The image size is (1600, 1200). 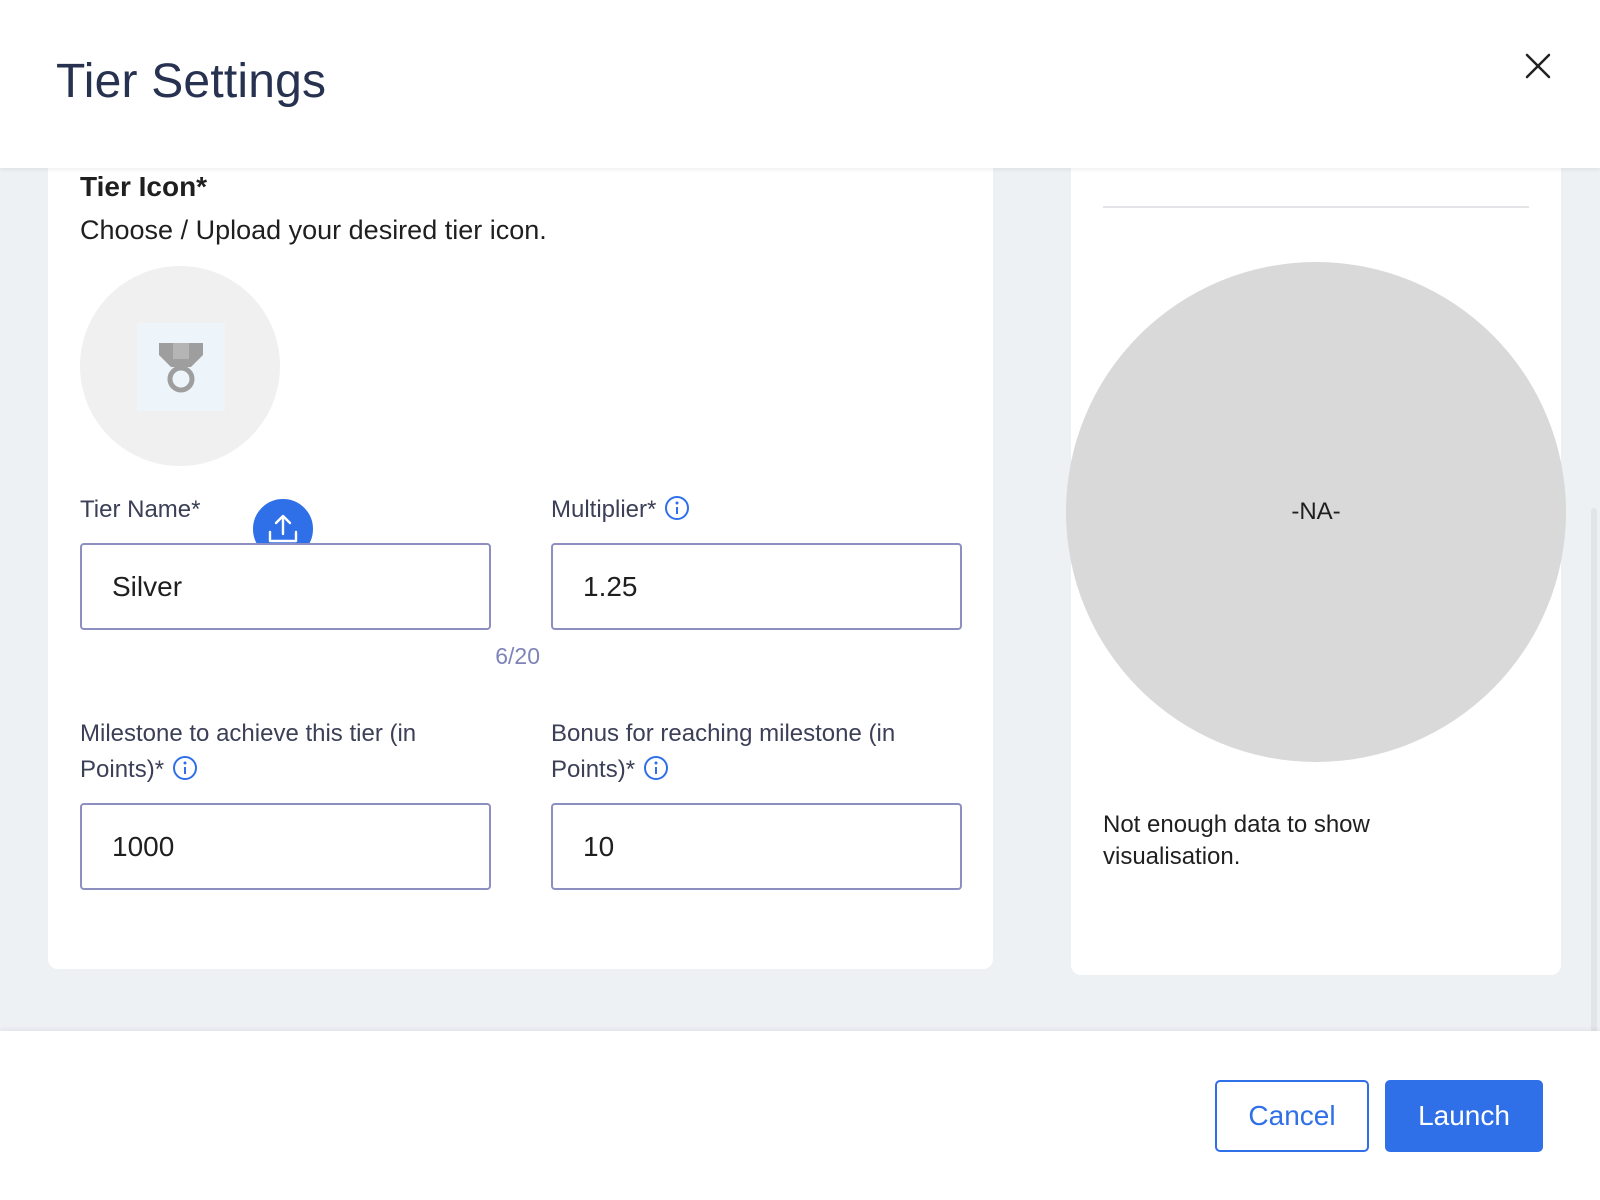 I want to click on milestone-input, so click(x=285, y=846).